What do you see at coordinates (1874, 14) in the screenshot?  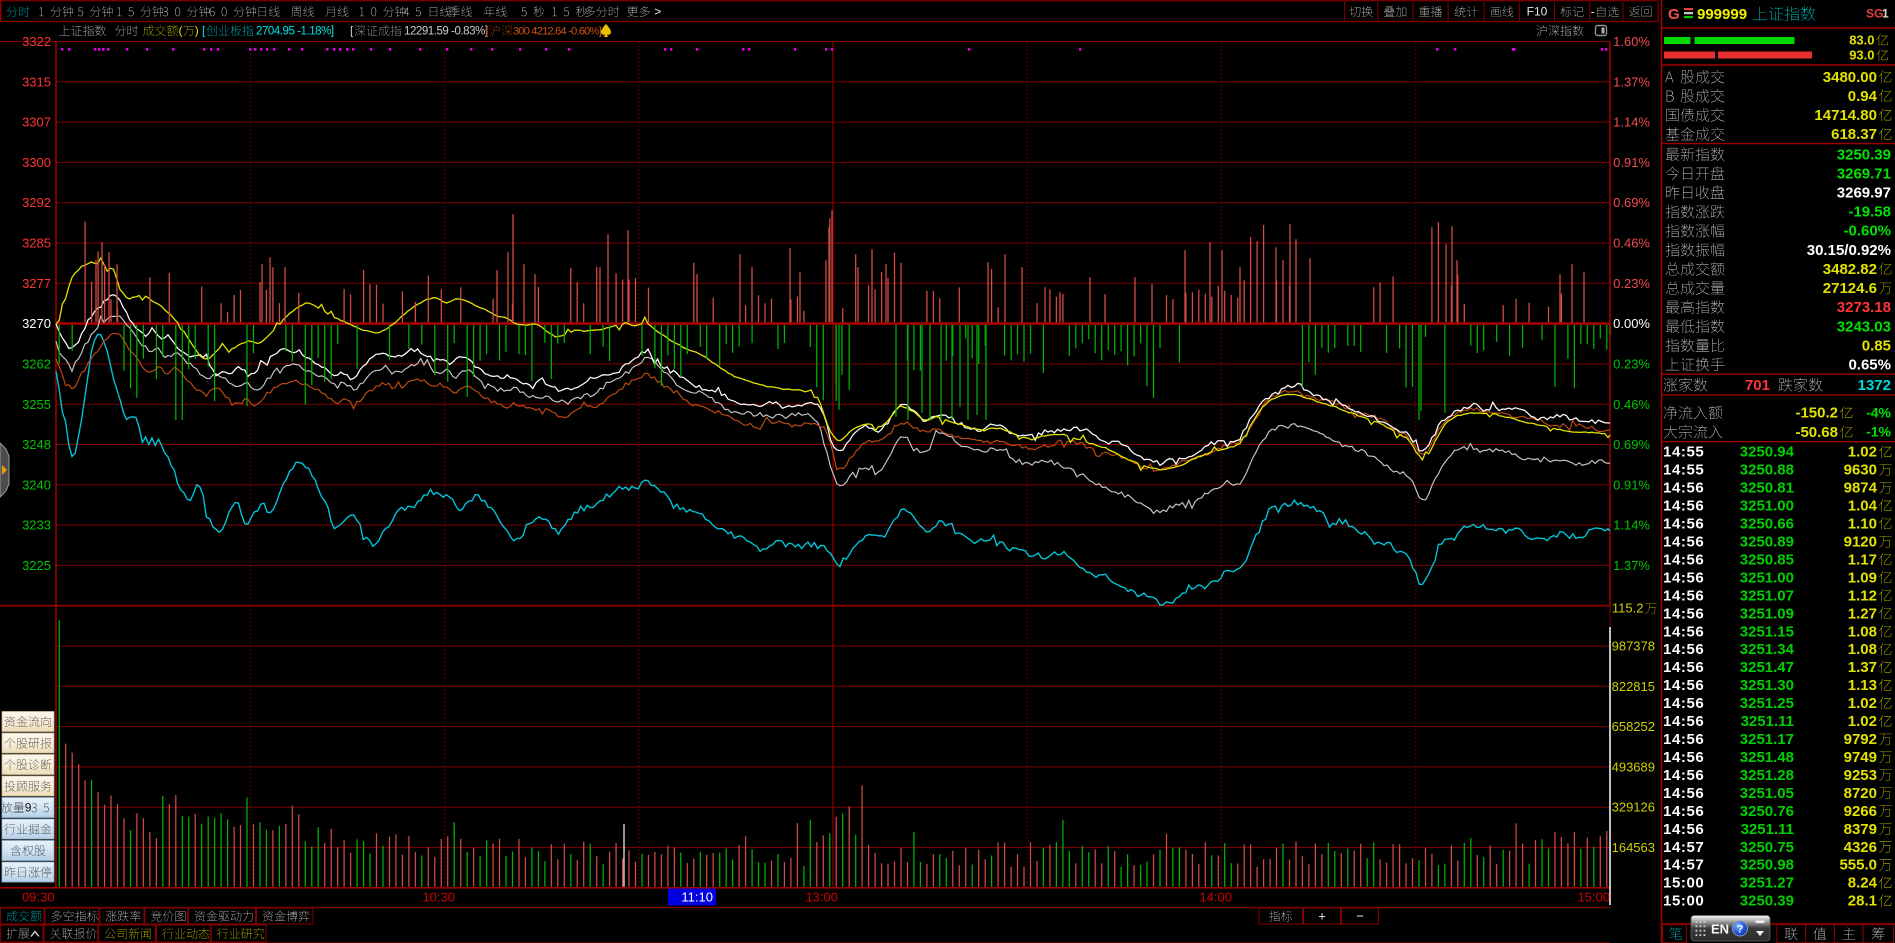 I see `svg-text: SG` at bounding box center [1874, 14].